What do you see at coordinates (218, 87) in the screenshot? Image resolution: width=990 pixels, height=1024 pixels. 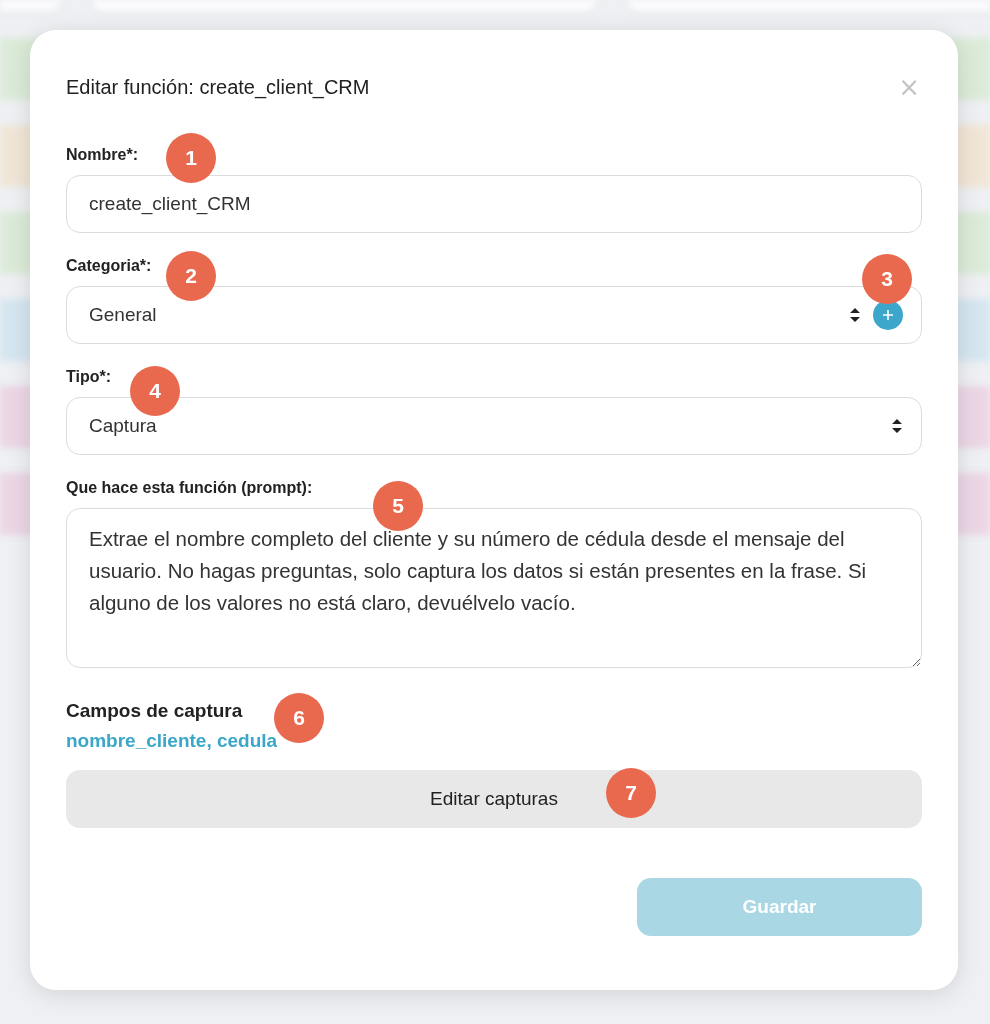 I see `dialog-title: Editar función: create_client_CRM` at bounding box center [218, 87].